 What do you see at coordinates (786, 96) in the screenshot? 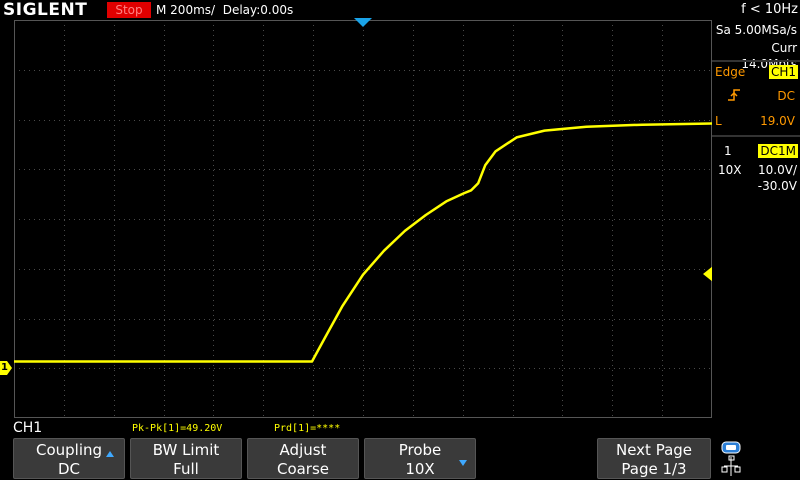
I see `trigger-coupling: DC` at bounding box center [786, 96].